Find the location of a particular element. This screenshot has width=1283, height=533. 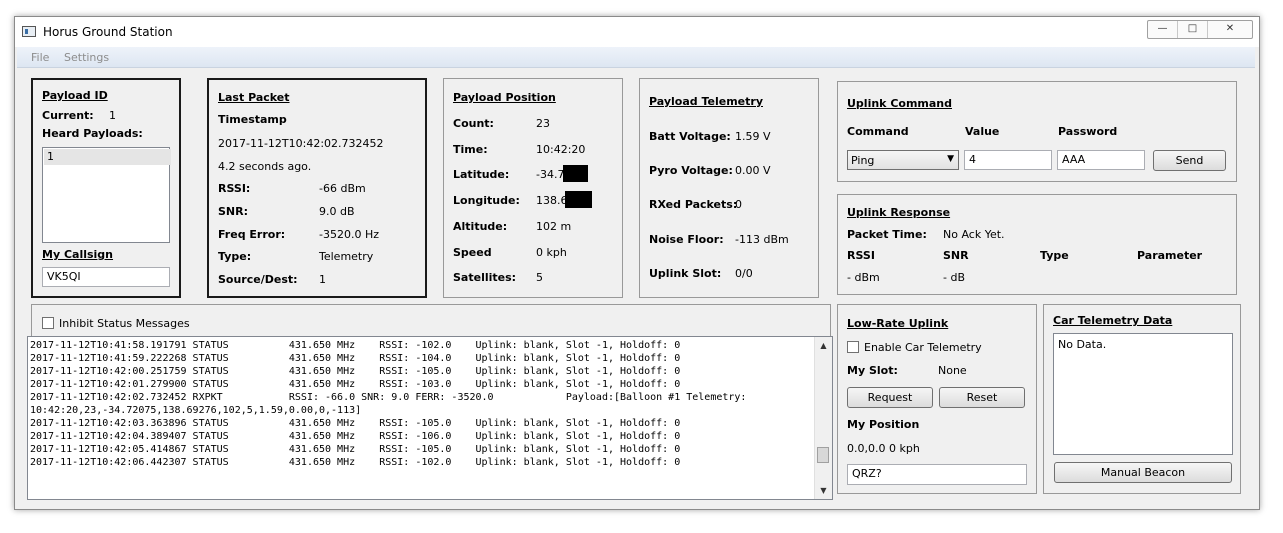

heard-payloads-list: 1 is located at coordinates (106, 195).